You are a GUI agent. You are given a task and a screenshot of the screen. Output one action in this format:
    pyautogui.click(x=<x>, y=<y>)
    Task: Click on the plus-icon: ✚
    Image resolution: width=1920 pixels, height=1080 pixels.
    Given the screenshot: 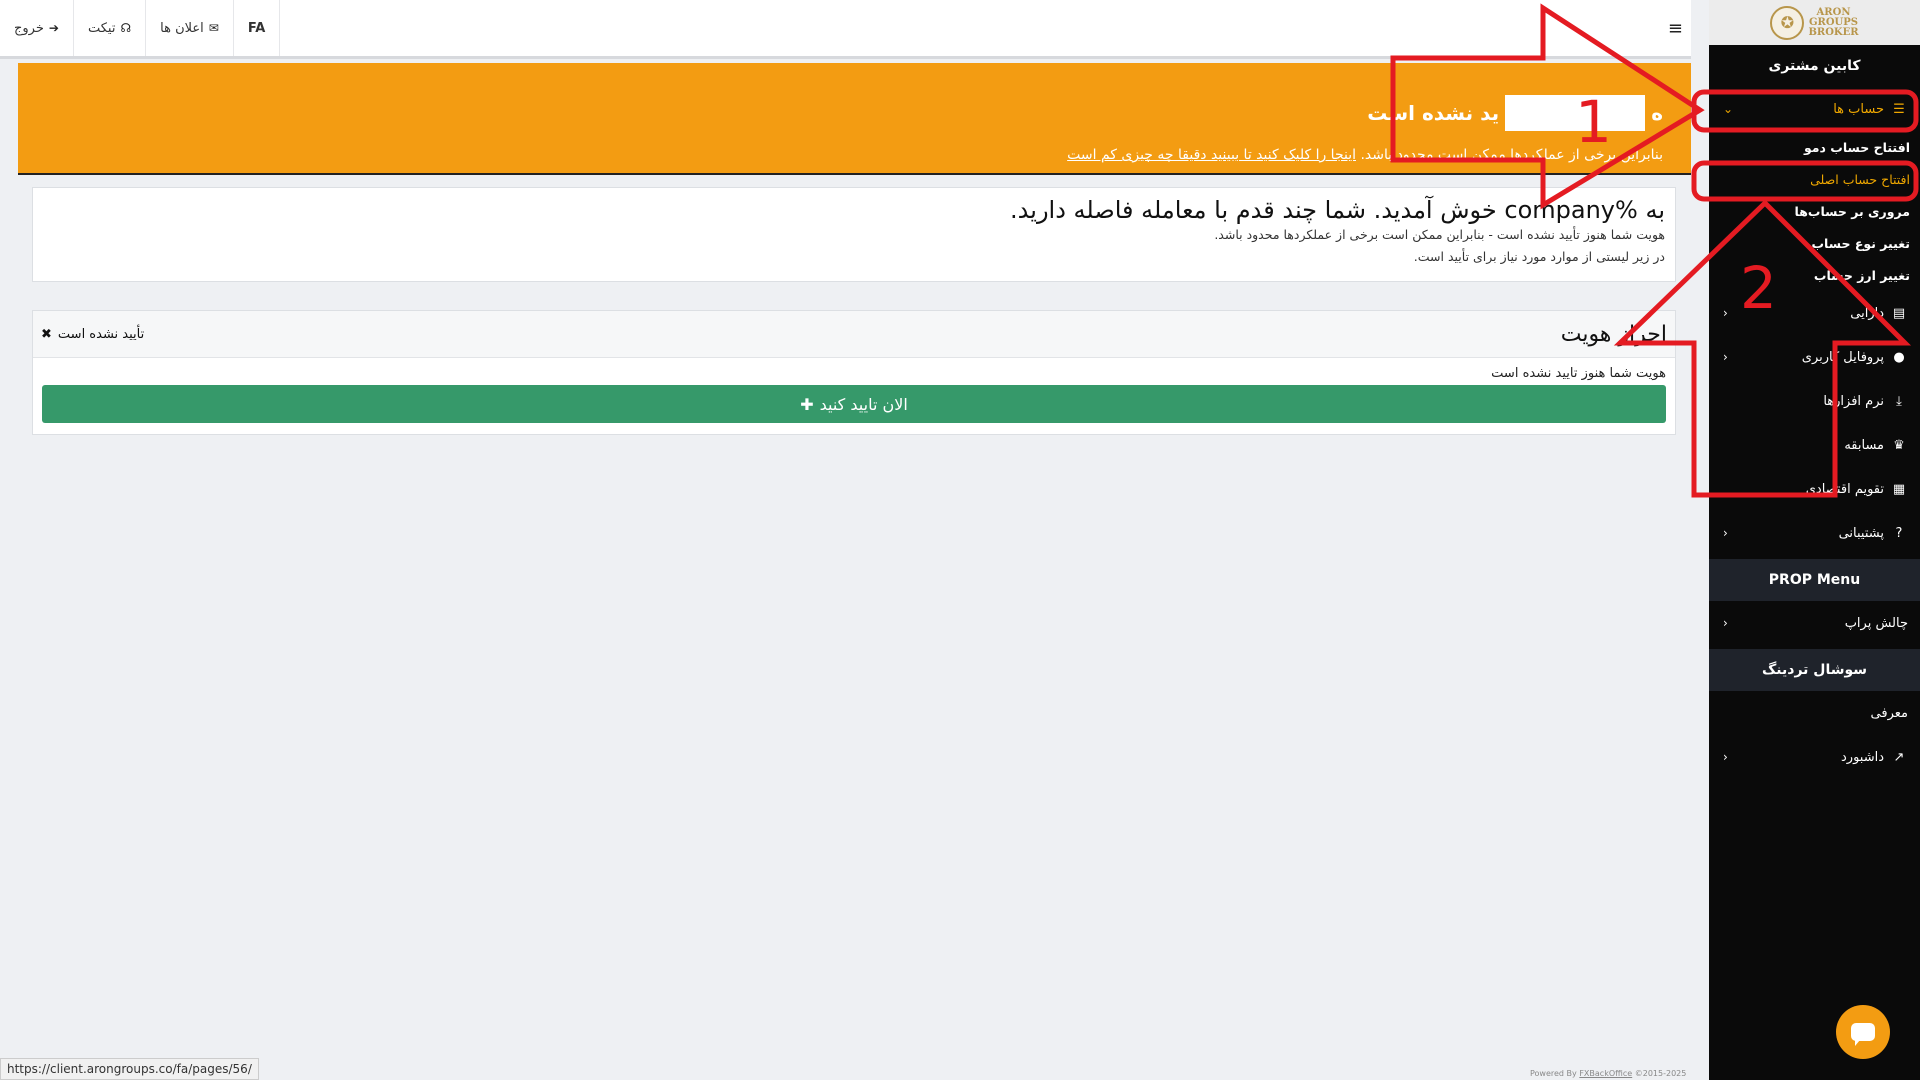 What is the action you would take?
    pyautogui.click(x=807, y=404)
    